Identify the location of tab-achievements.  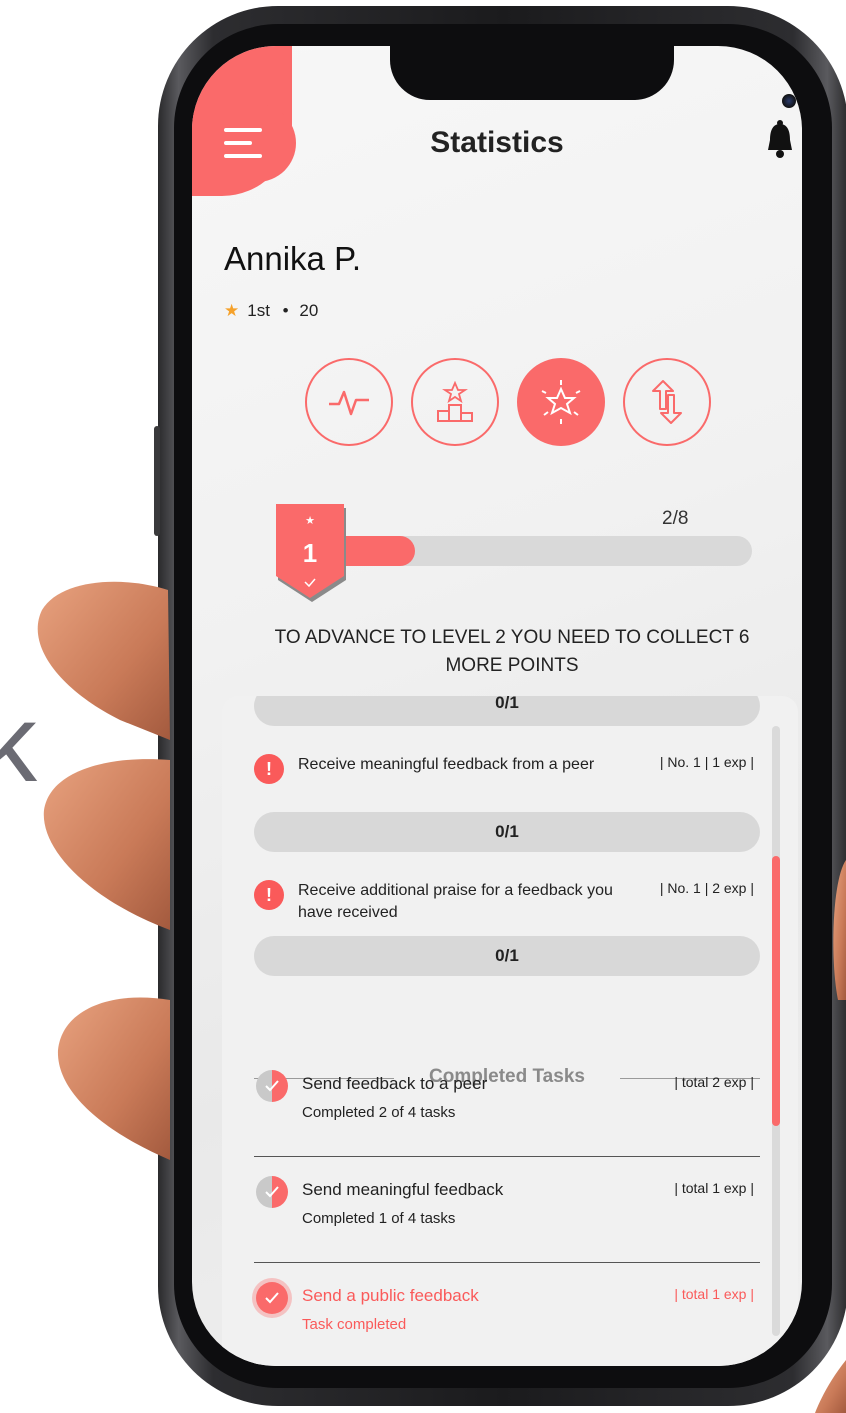
(561, 402).